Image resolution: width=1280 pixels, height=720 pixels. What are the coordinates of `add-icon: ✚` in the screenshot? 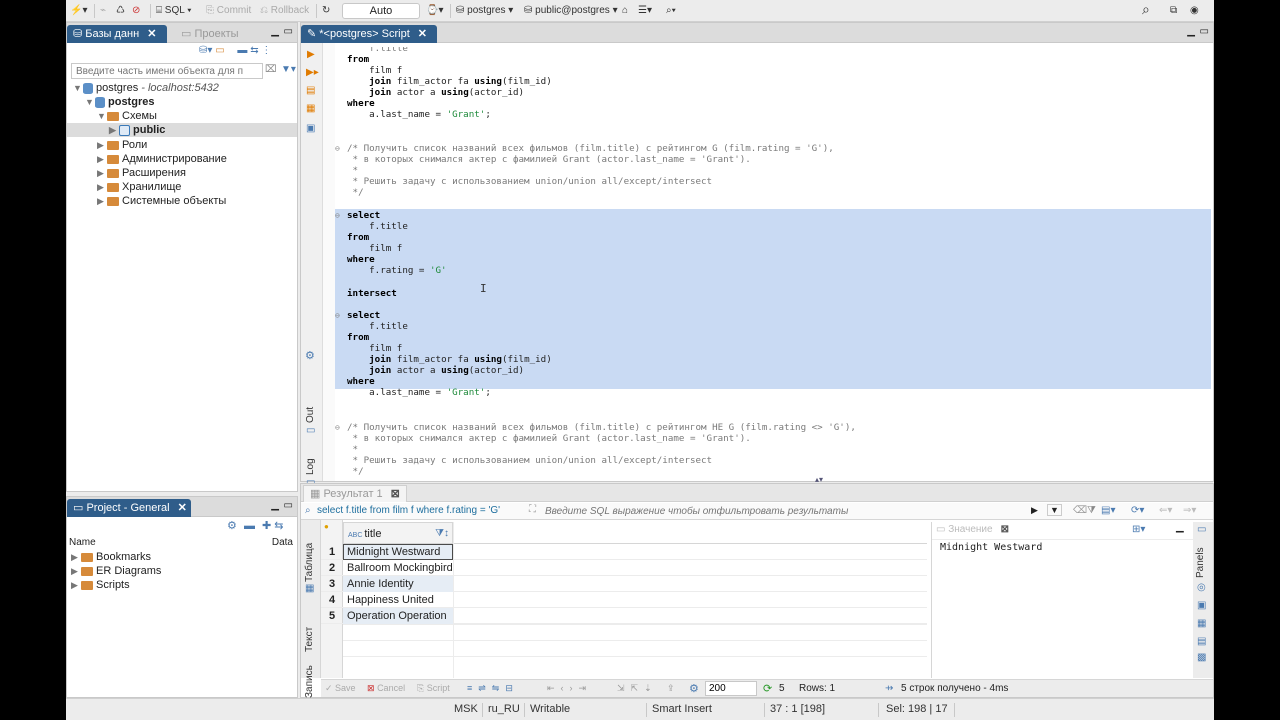 It's located at (266, 526).